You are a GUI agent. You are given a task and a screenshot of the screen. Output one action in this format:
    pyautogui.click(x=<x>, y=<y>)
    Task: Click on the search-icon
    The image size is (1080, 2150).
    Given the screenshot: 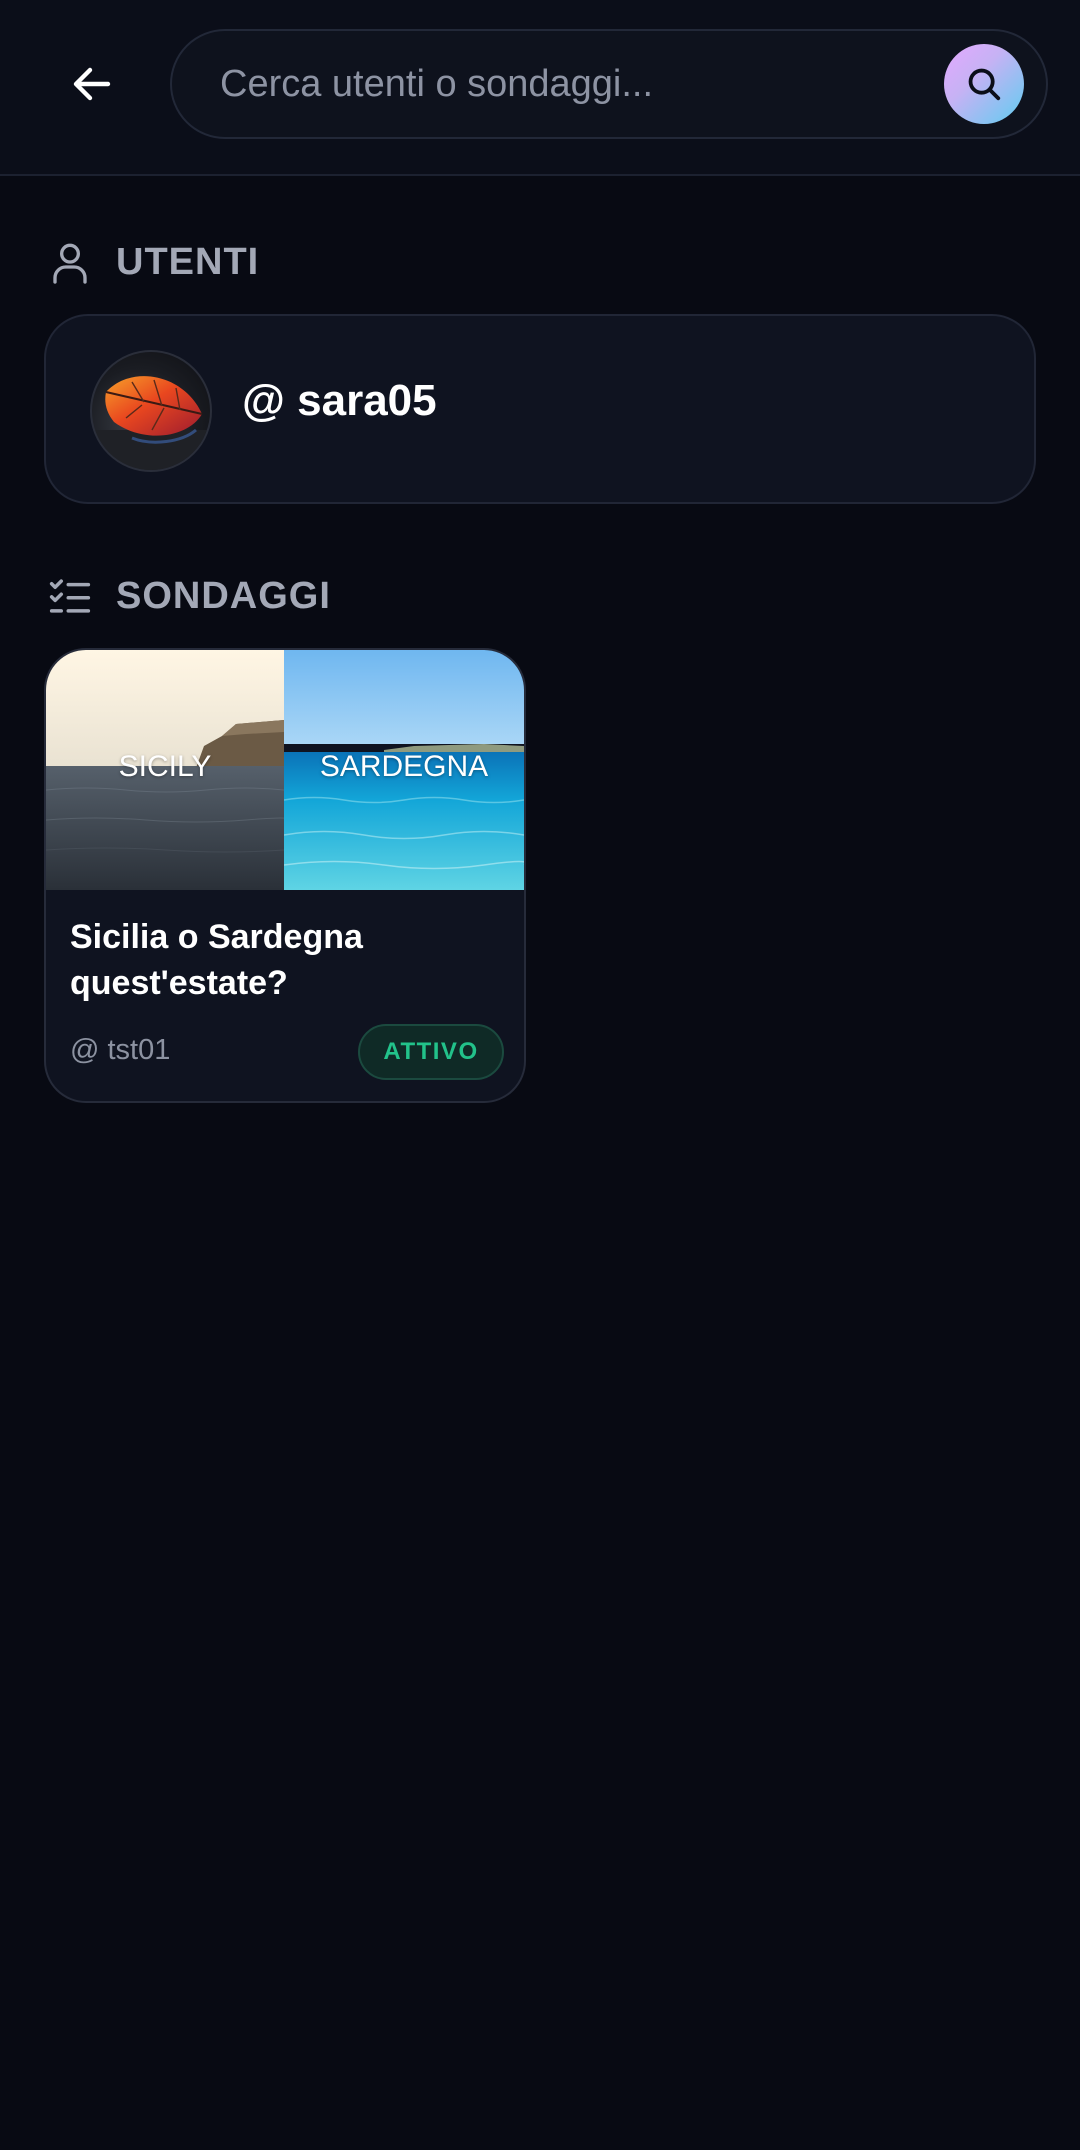 What is the action you would take?
    pyautogui.click(x=984, y=84)
    